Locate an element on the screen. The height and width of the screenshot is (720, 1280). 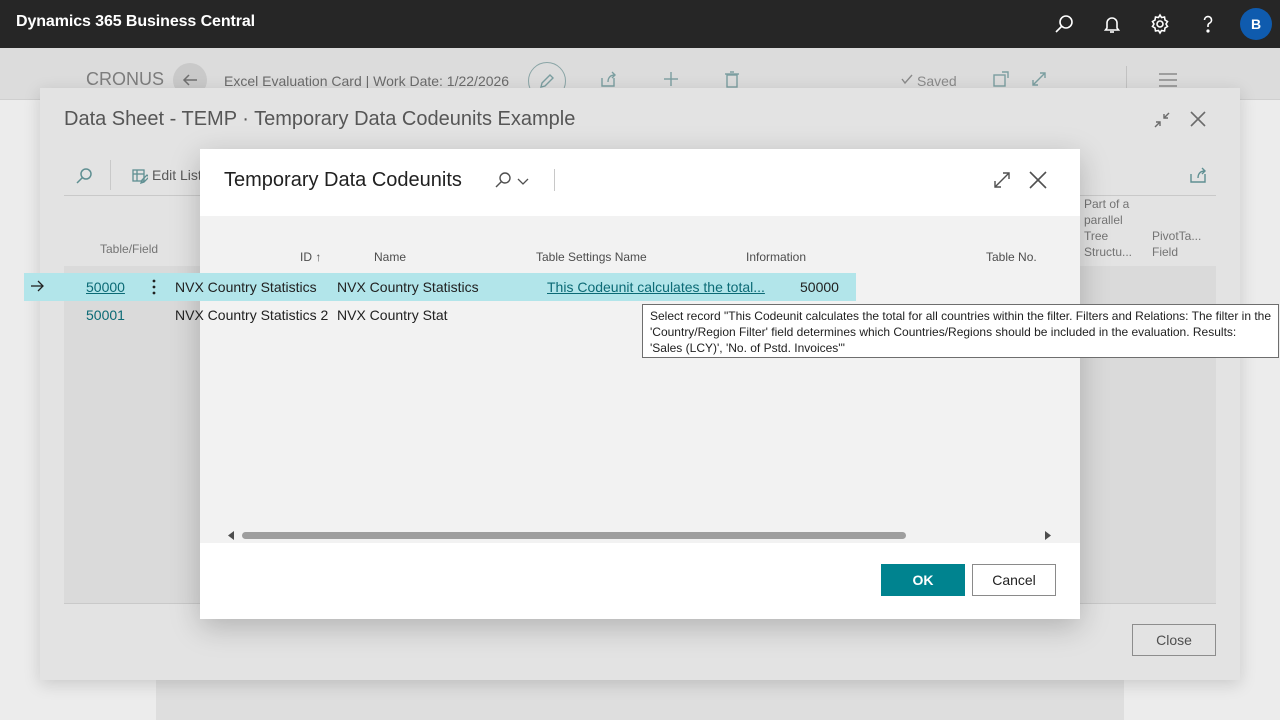
bell-icon is located at coordinates (1112, 24).